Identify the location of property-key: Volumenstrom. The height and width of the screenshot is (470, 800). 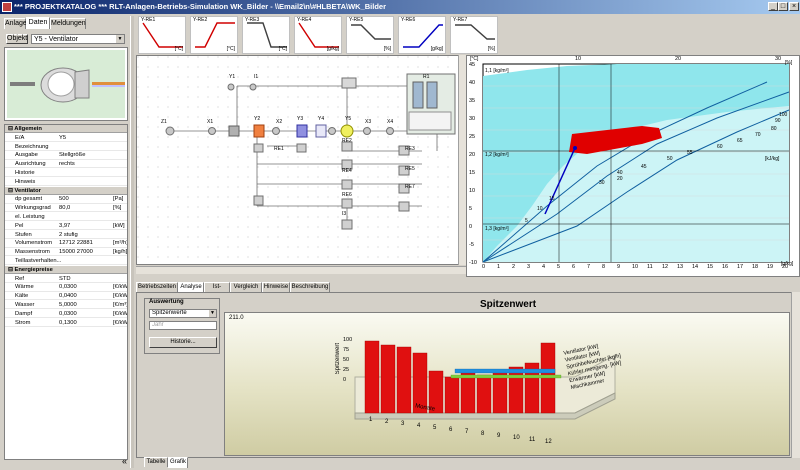
(34, 243).